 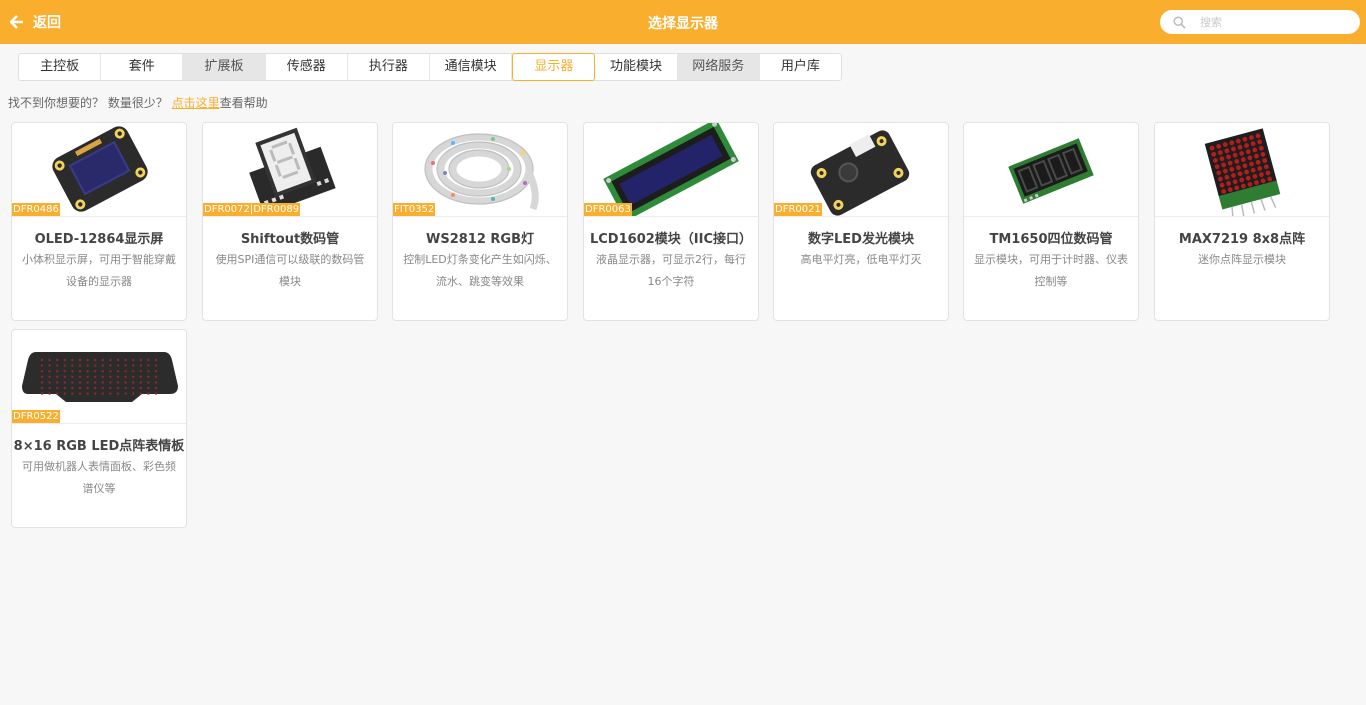 I want to click on help-suffix: 查看帮助, so click(x=243, y=103).